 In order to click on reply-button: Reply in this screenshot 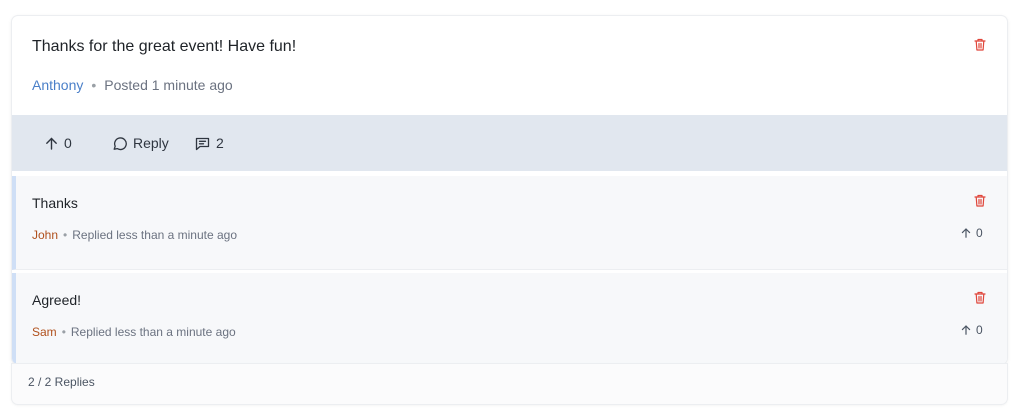, I will do `click(140, 143)`.